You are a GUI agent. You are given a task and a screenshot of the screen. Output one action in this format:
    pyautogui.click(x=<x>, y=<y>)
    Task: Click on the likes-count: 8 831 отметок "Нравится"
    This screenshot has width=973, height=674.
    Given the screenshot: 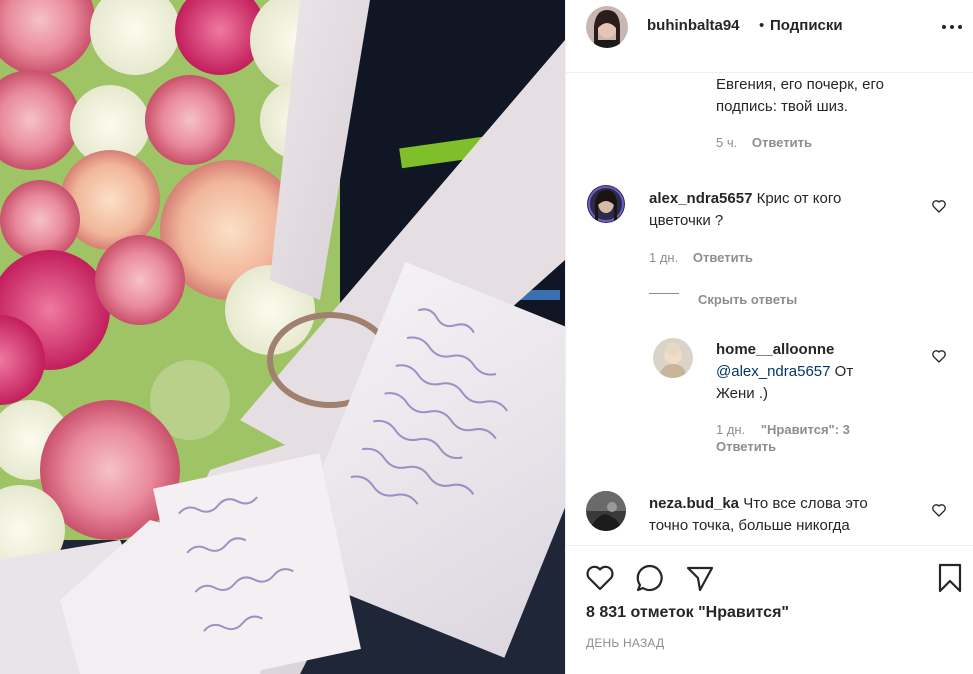 What is the action you would take?
    pyautogui.click(x=687, y=613)
    